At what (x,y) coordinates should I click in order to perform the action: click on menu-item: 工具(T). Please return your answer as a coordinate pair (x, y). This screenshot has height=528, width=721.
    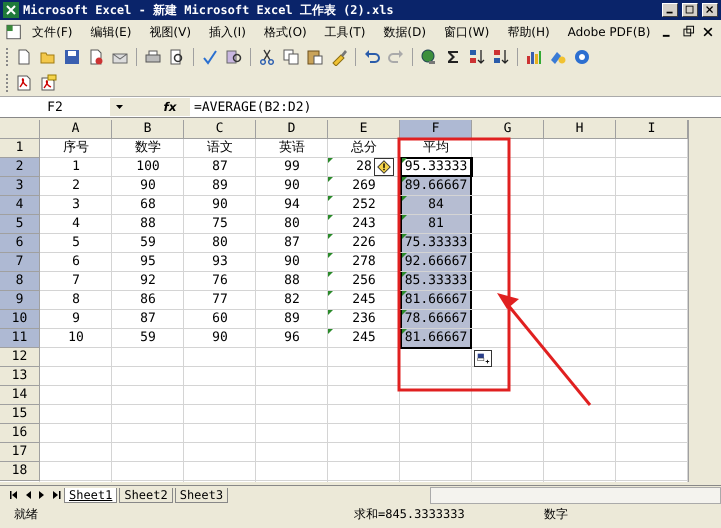
    Looking at the image, I should click on (345, 32).